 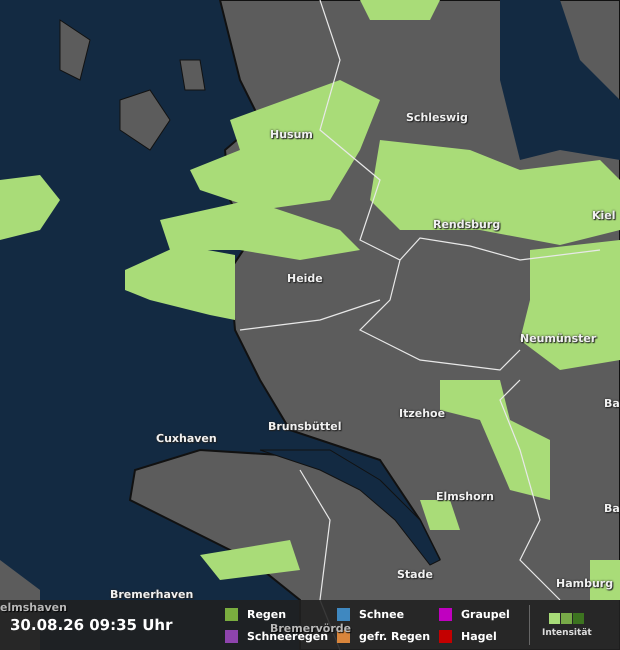 What do you see at coordinates (479, 636) in the screenshot?
I see `legend-label: Hagel` at bounding box center [479, 636].